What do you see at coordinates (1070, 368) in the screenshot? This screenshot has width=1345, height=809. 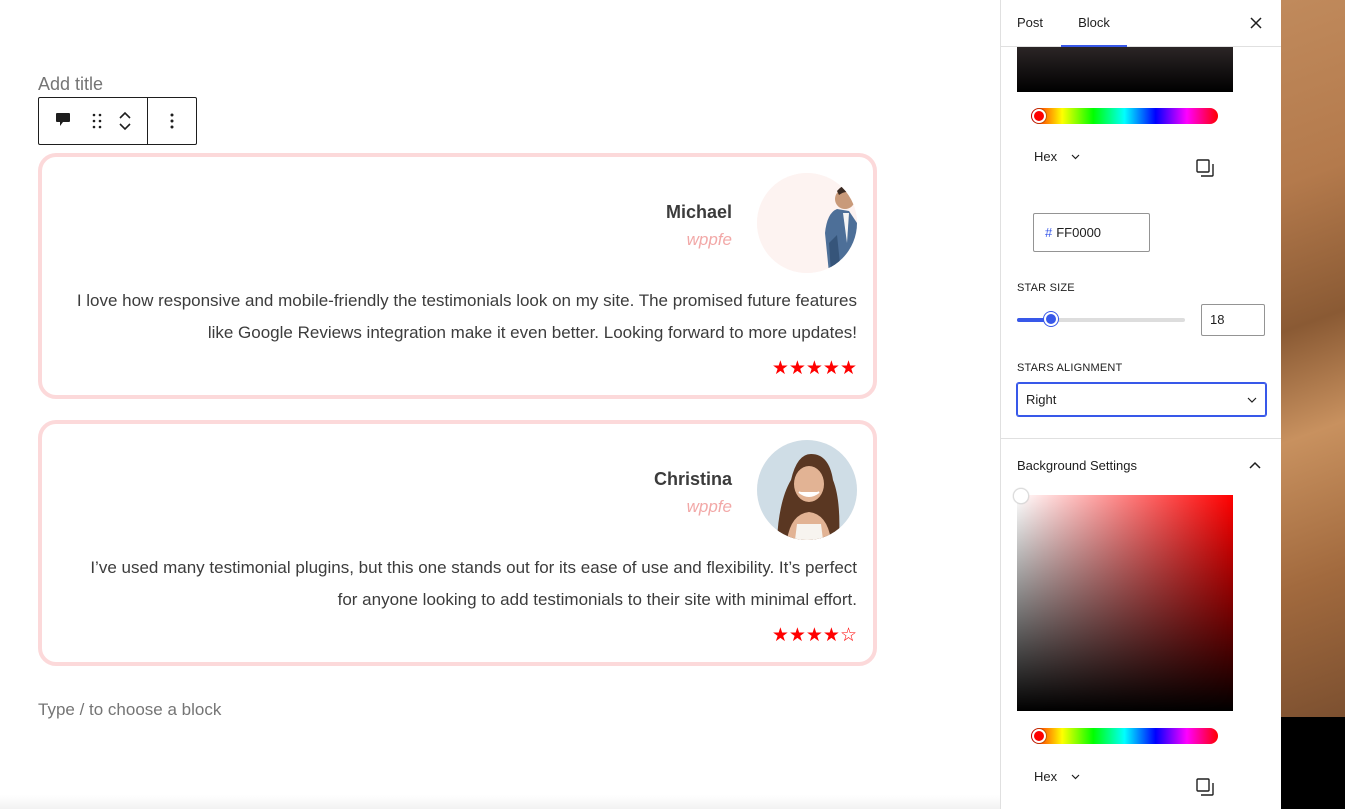 I see `stars-alignment-label: STARS ALIGNMENT` at bounding box center [1070, 368].